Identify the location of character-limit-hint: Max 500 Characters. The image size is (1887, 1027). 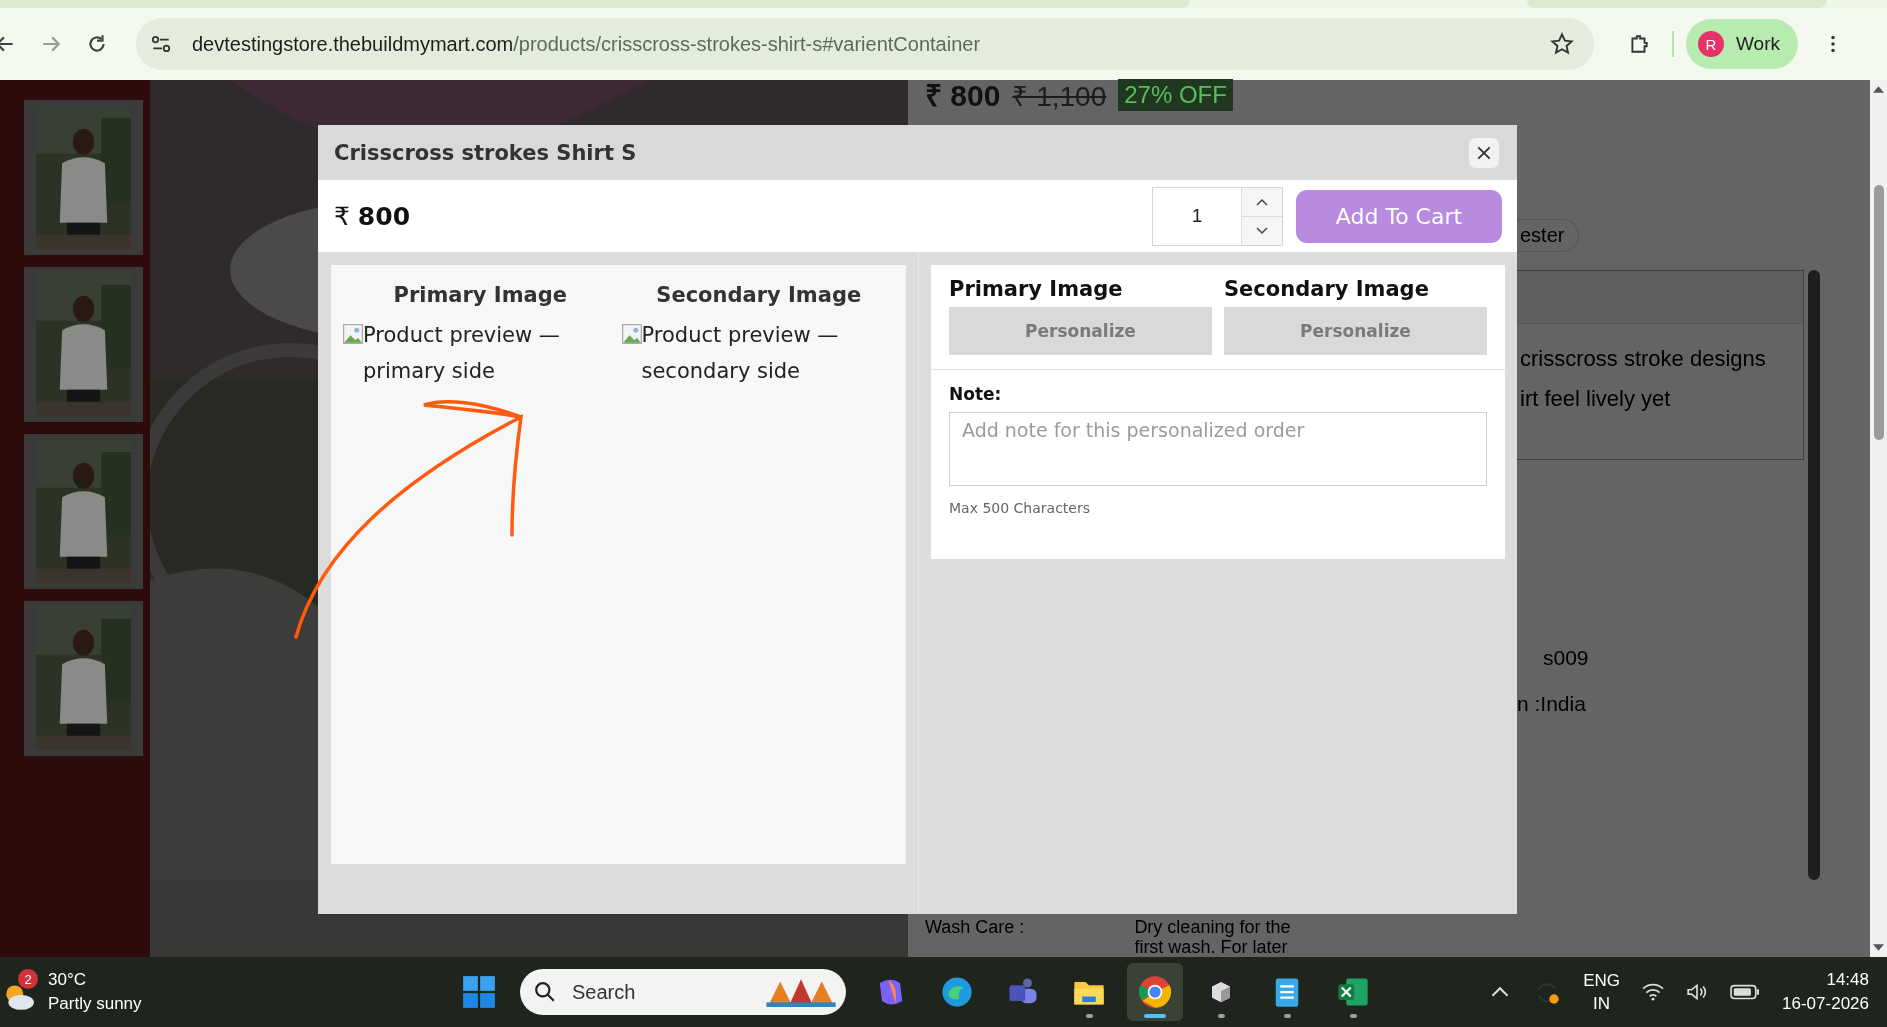
(1020, 508).